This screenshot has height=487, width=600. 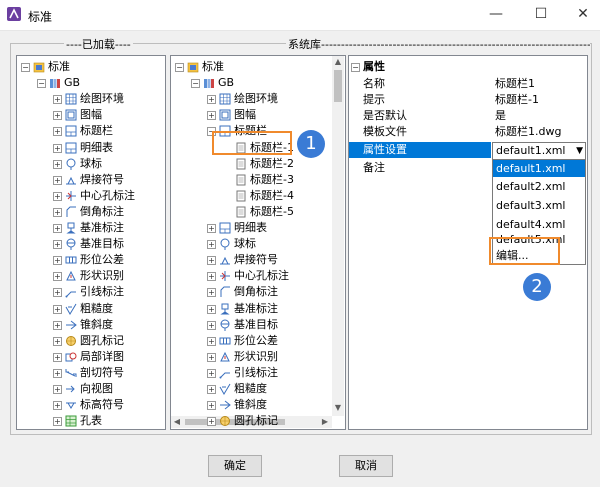 I want to click on tree-item: + 局部详图, so click(x=91, y=357).